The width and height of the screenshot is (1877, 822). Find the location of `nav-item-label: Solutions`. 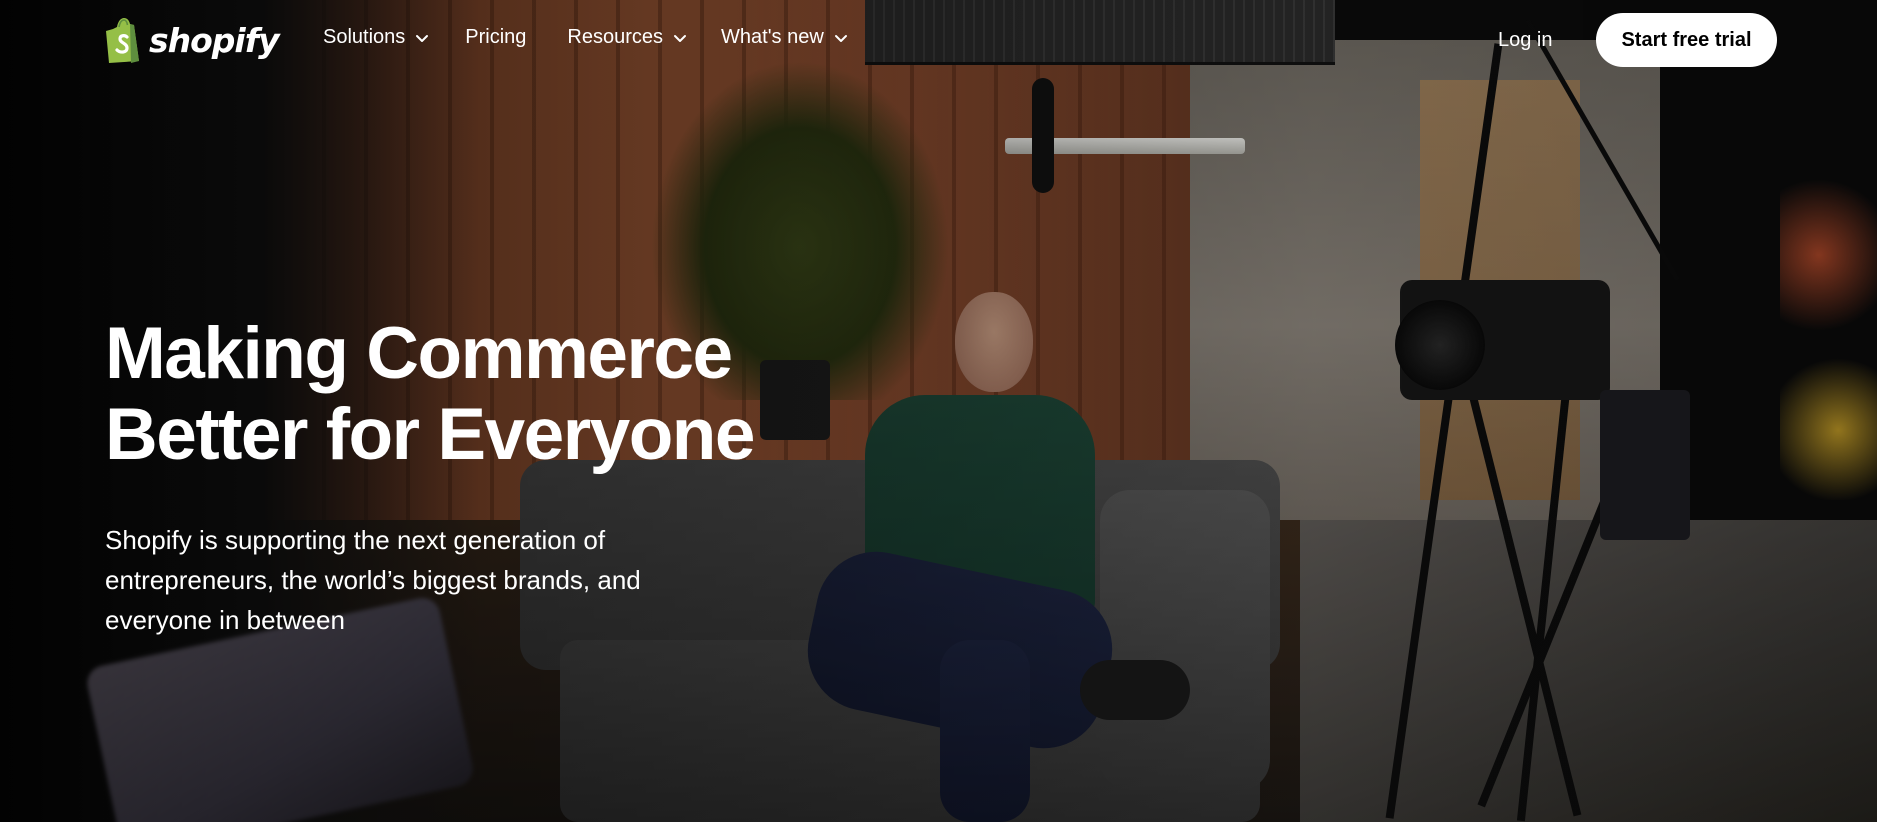

nav-item-label: Solutions is located at coordinates (364, 37).